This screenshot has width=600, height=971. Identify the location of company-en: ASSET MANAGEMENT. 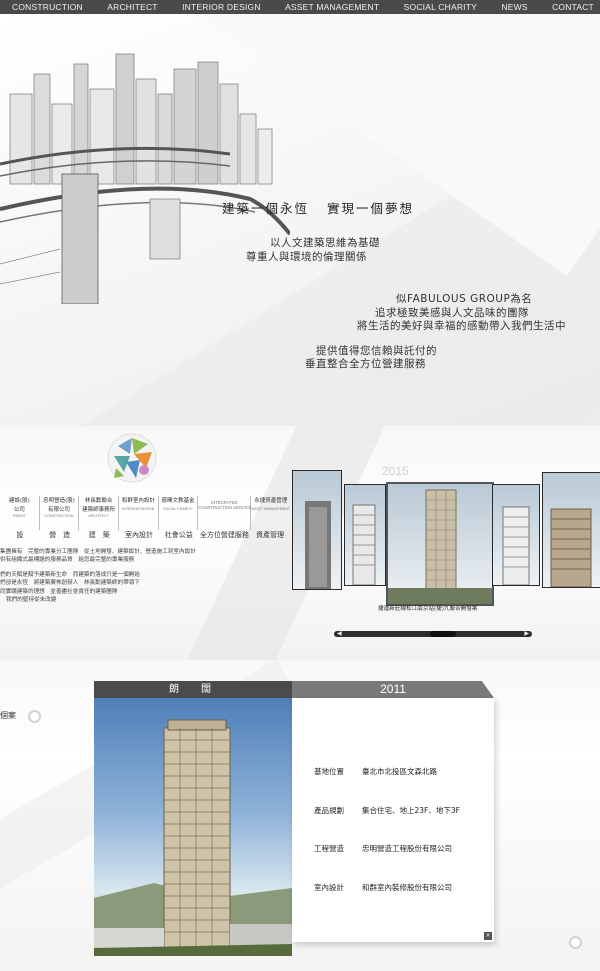
(270, 509).